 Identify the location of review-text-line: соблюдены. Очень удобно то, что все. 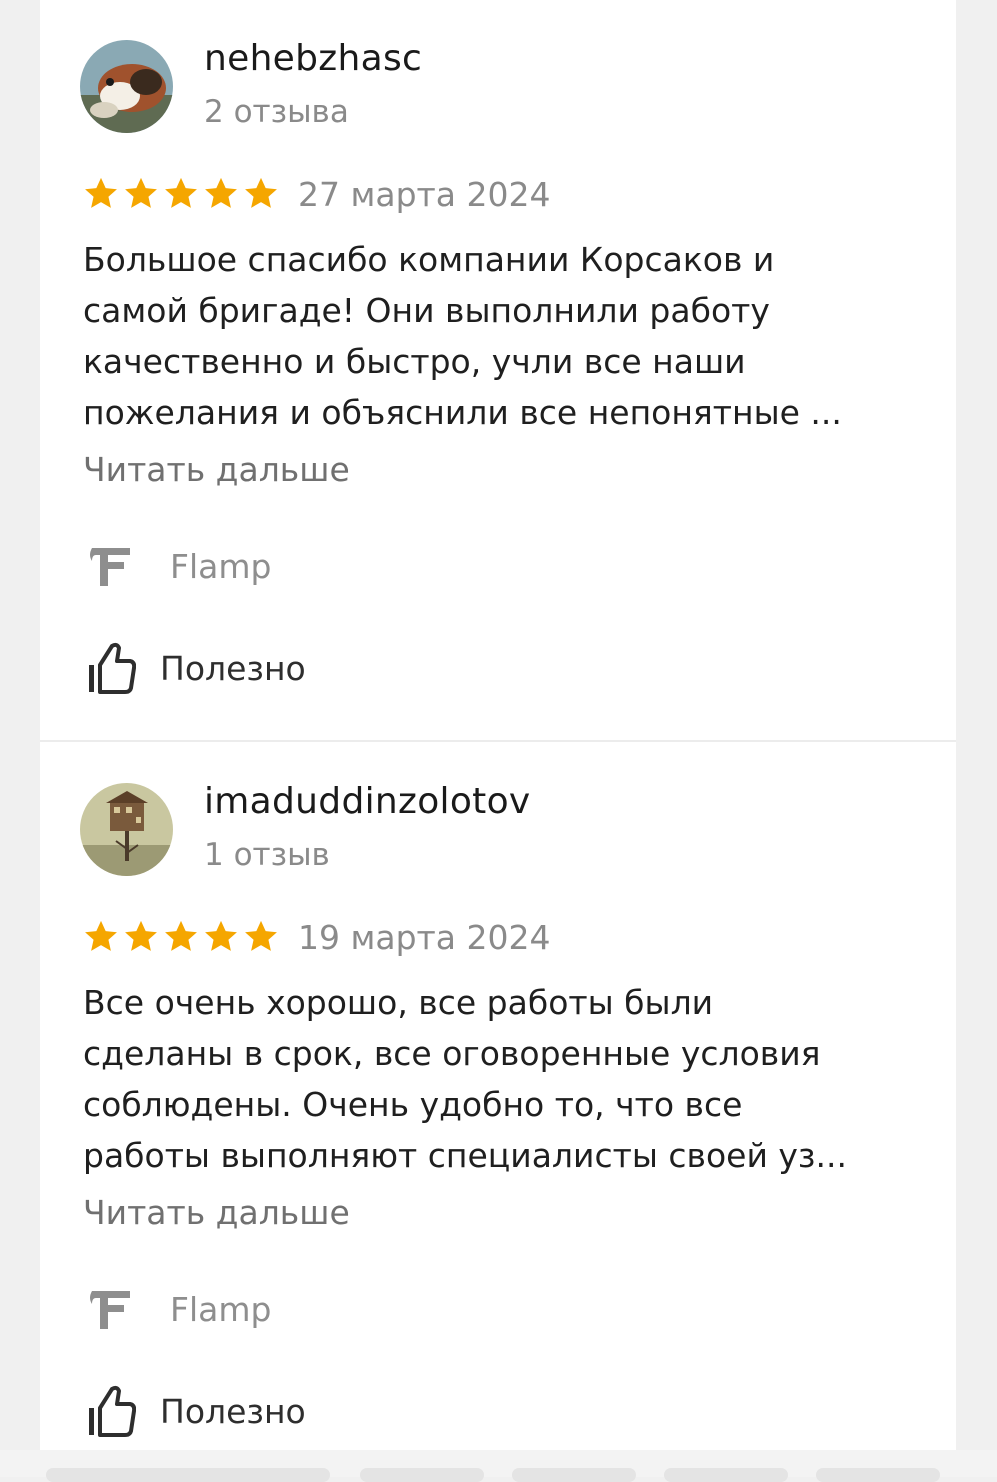
(413, 1104).